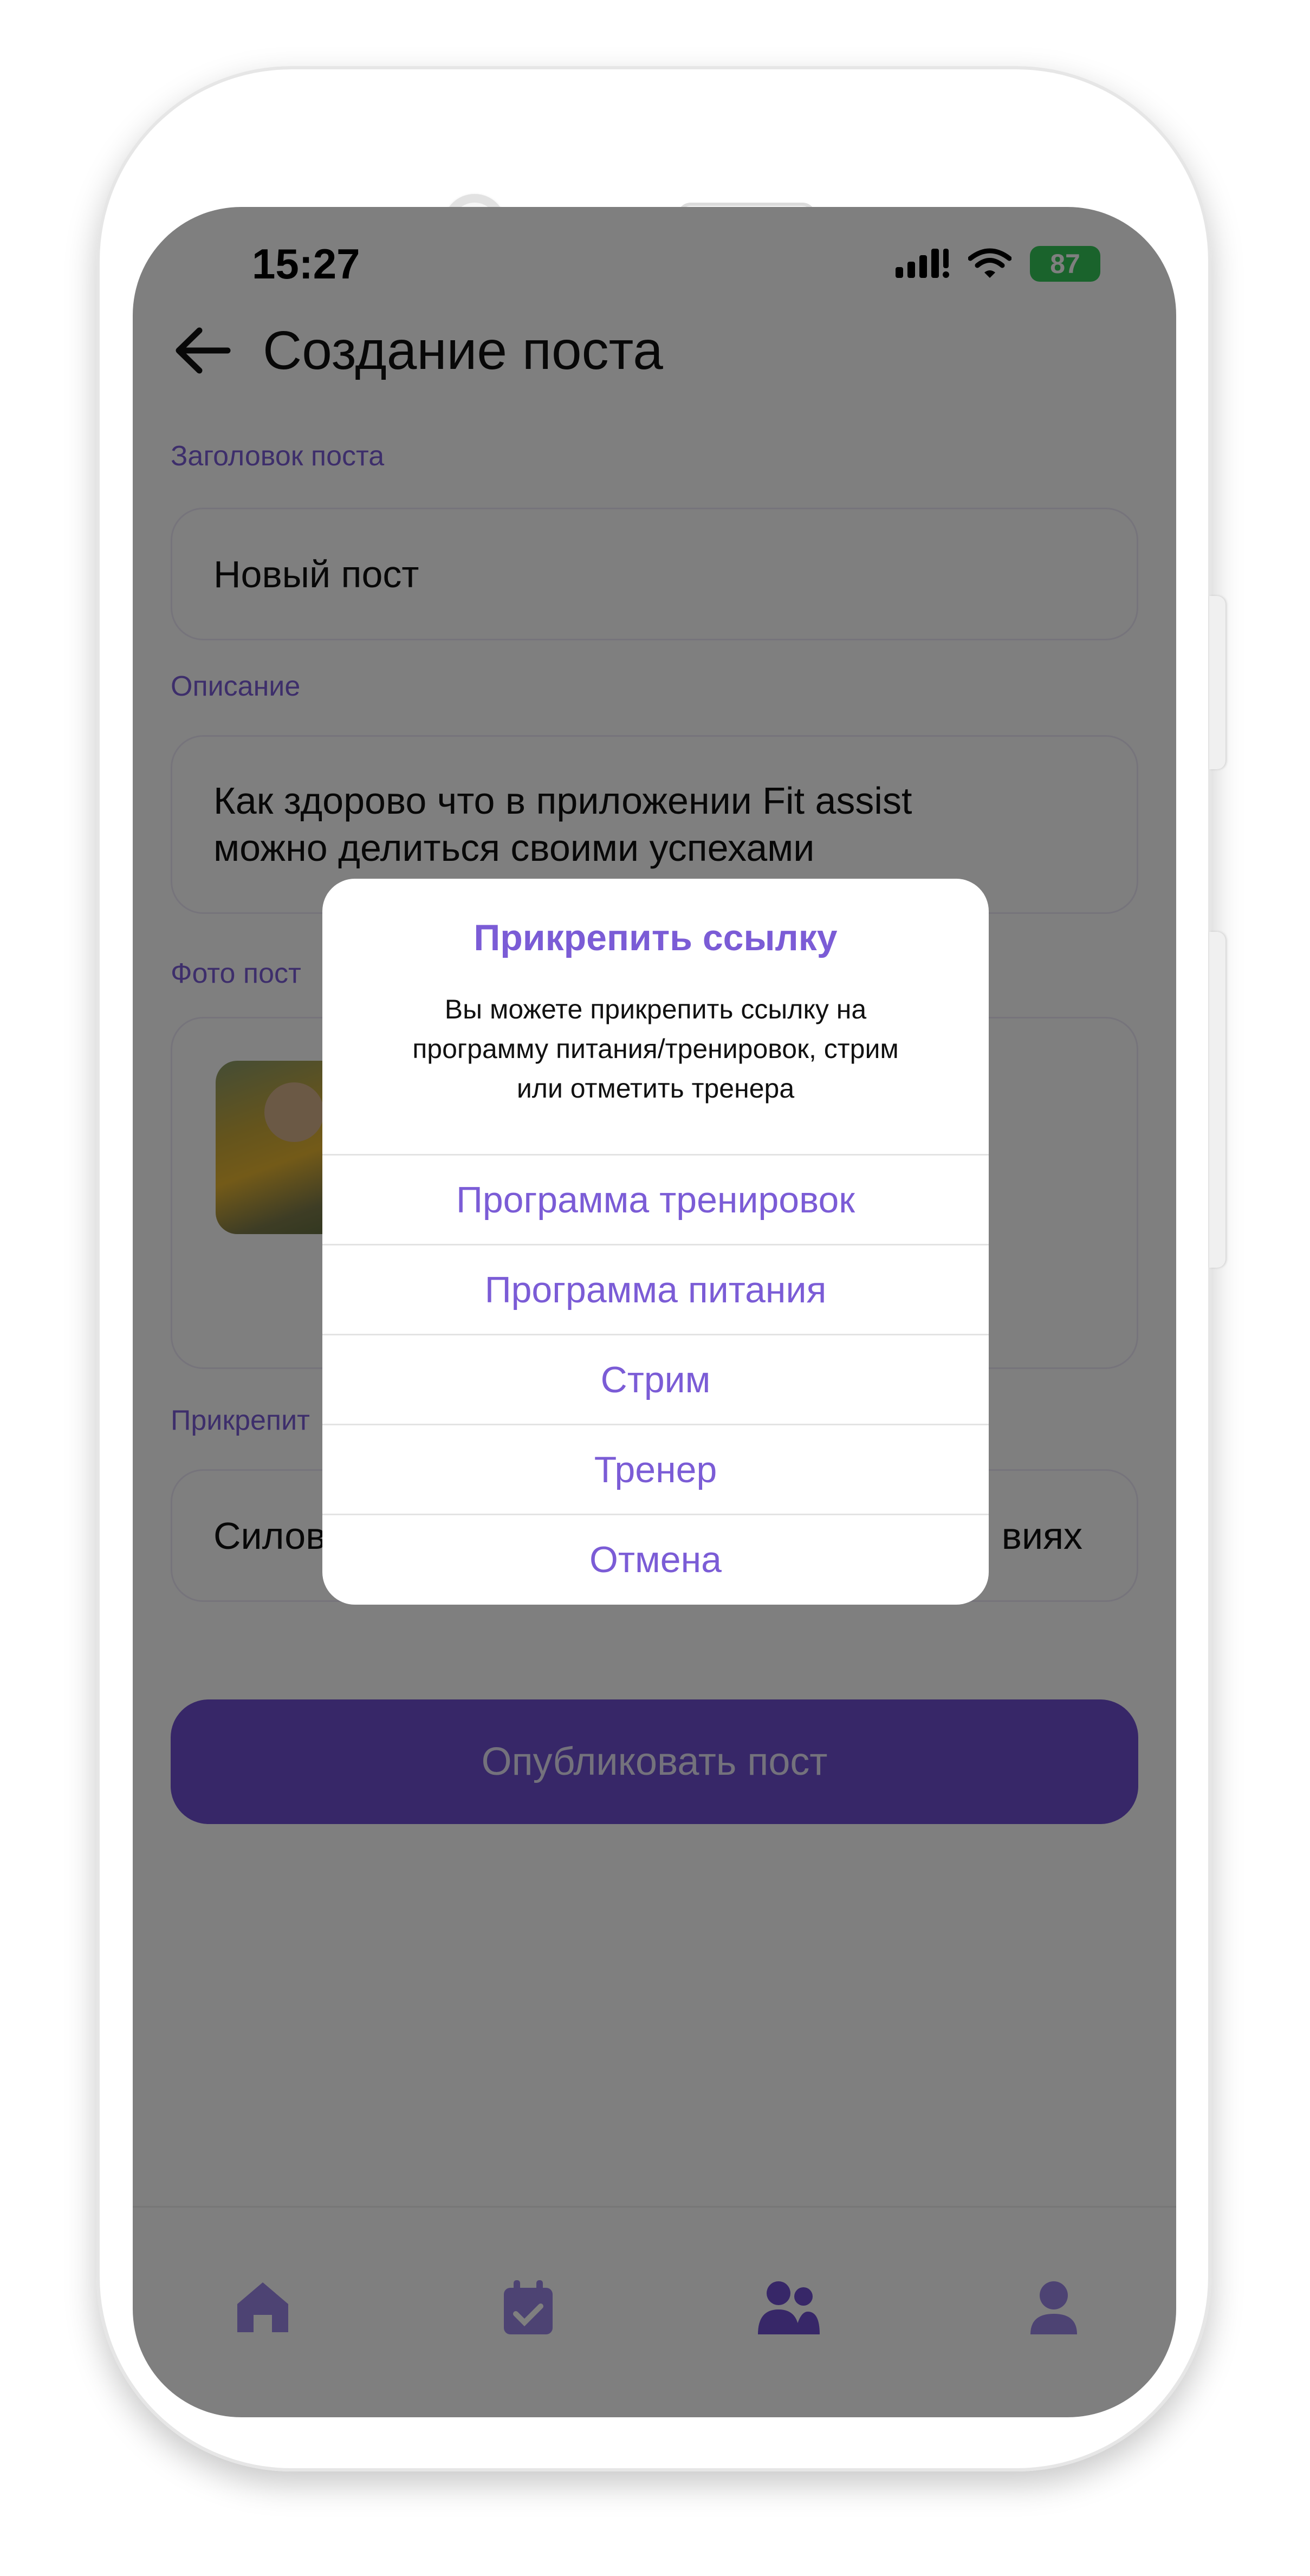 Image resolution: width=1310 pixels, height=2576 pixels. What do you see at coordinates (655, 1289) in the screenshot?
I see `option-nutrition-program: Программа питания` at bounding box center [655, 1289].